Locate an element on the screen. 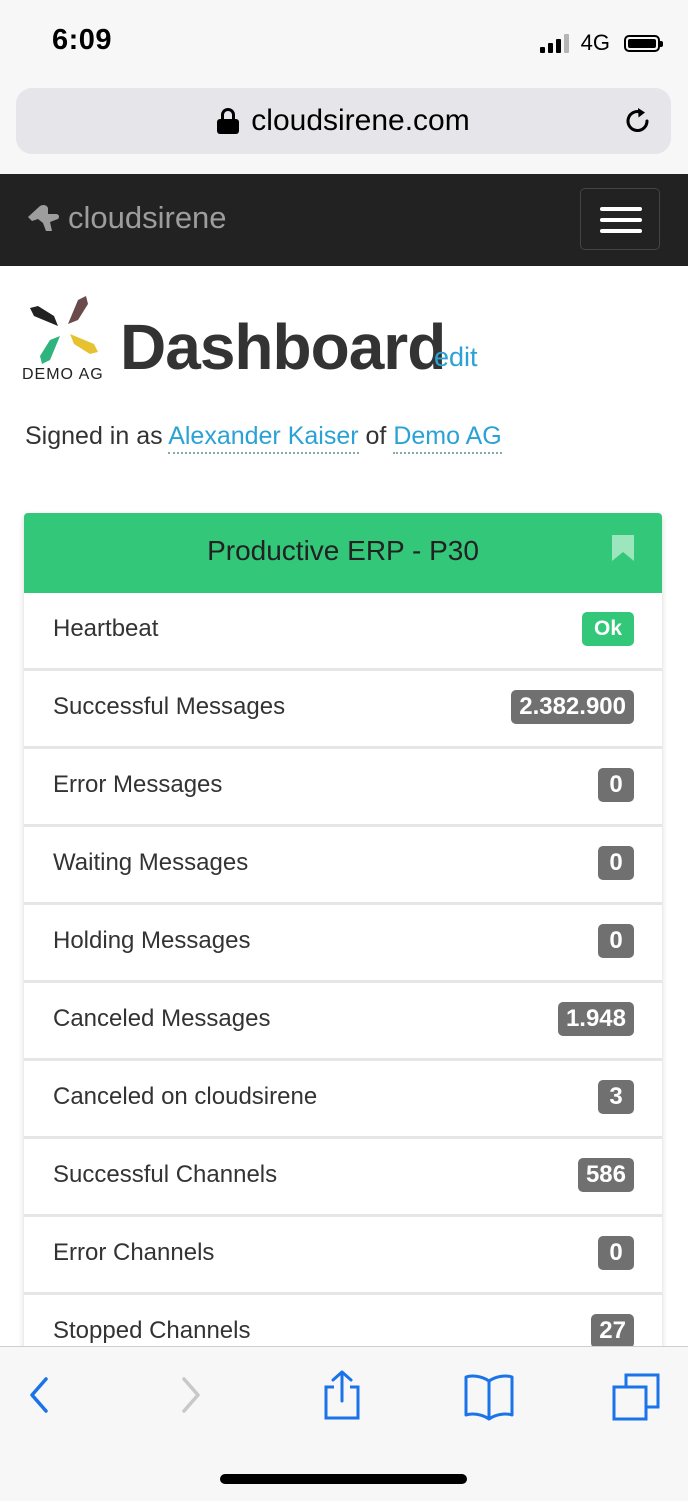  bookmarks-icon is located at coordinates (489, 1397).